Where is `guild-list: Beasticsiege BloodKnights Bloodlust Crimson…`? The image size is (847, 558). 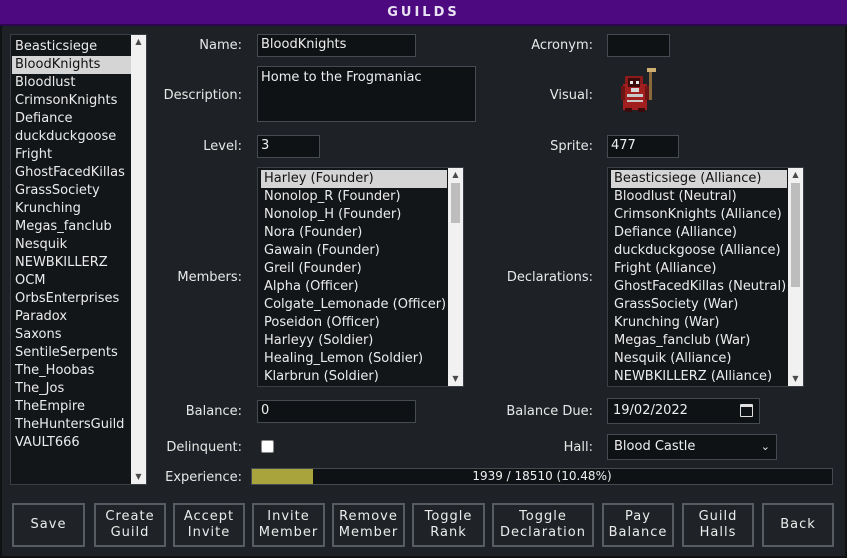
guild-list: Beasticsiege BloodKnights Bloodlust Crimson… is located at coordinates (78, 259).